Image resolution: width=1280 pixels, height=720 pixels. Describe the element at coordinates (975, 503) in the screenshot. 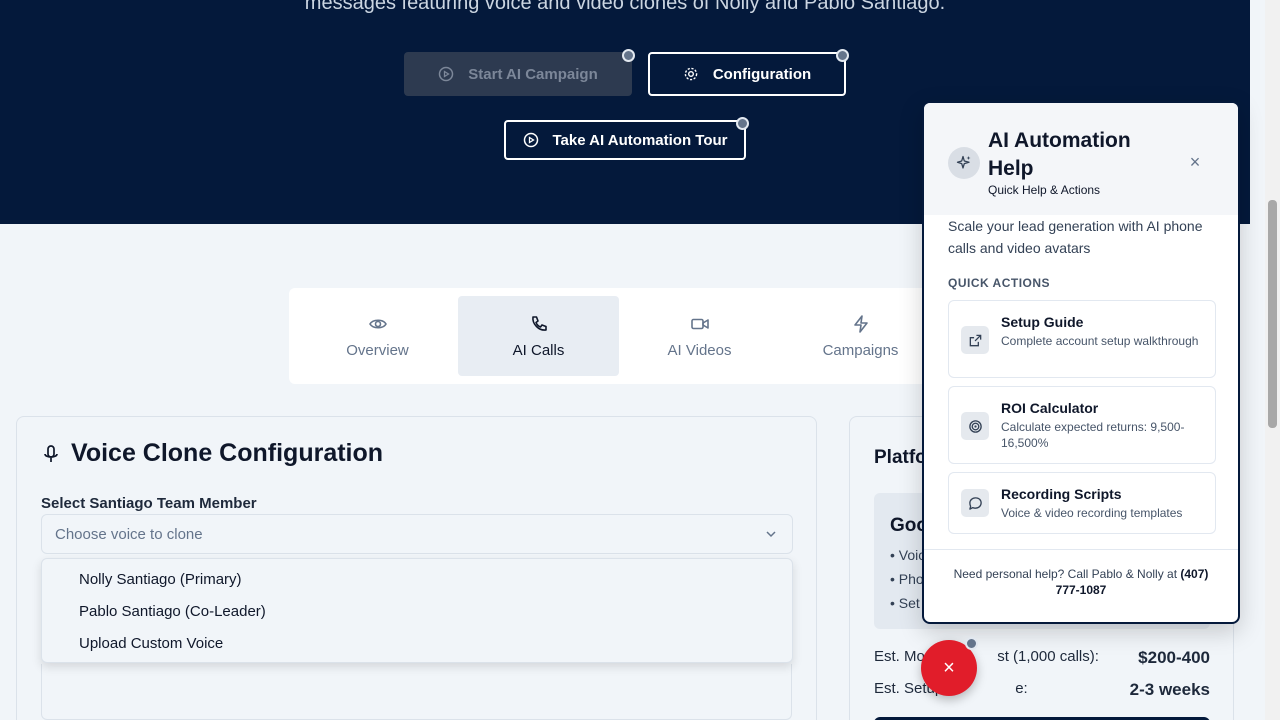

I see `chat-bubble-icon` at that location.